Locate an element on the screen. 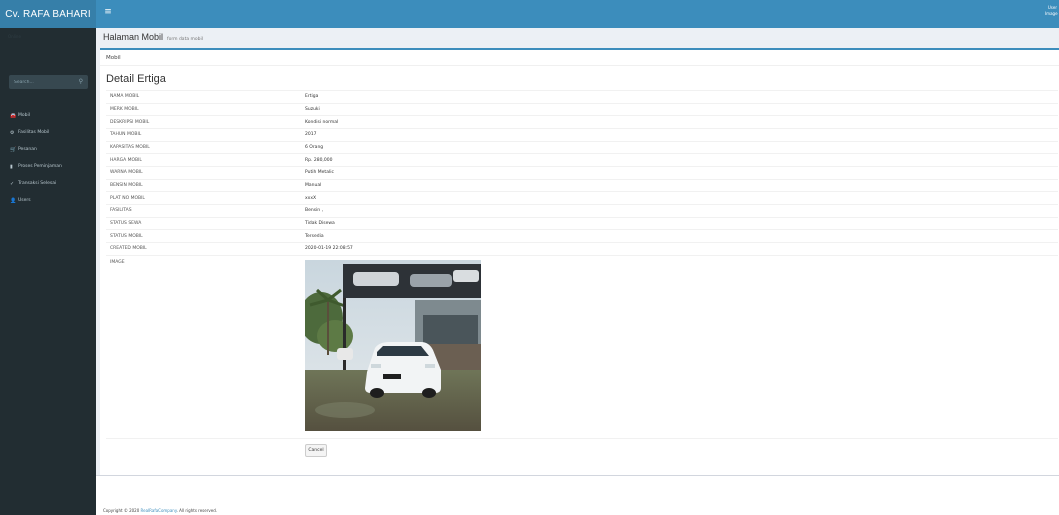 The height and width of the screenshot is (515, 1059). row-value: Rp. 280,000 is located at coordinates (679, 160).